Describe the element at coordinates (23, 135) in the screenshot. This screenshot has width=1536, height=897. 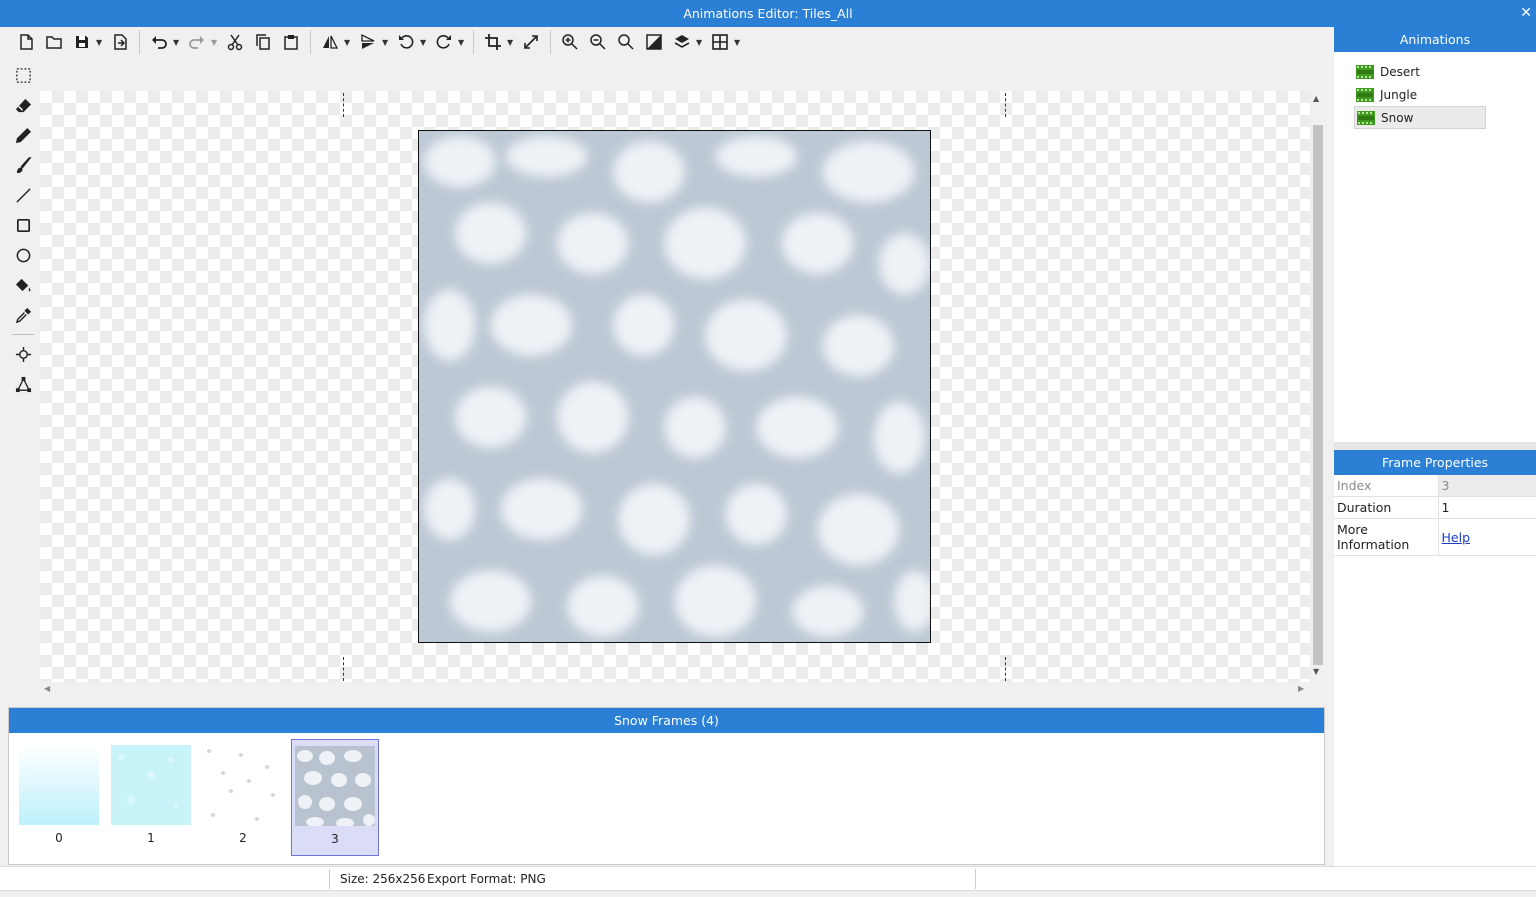
I see `pencil-icon` at that location.